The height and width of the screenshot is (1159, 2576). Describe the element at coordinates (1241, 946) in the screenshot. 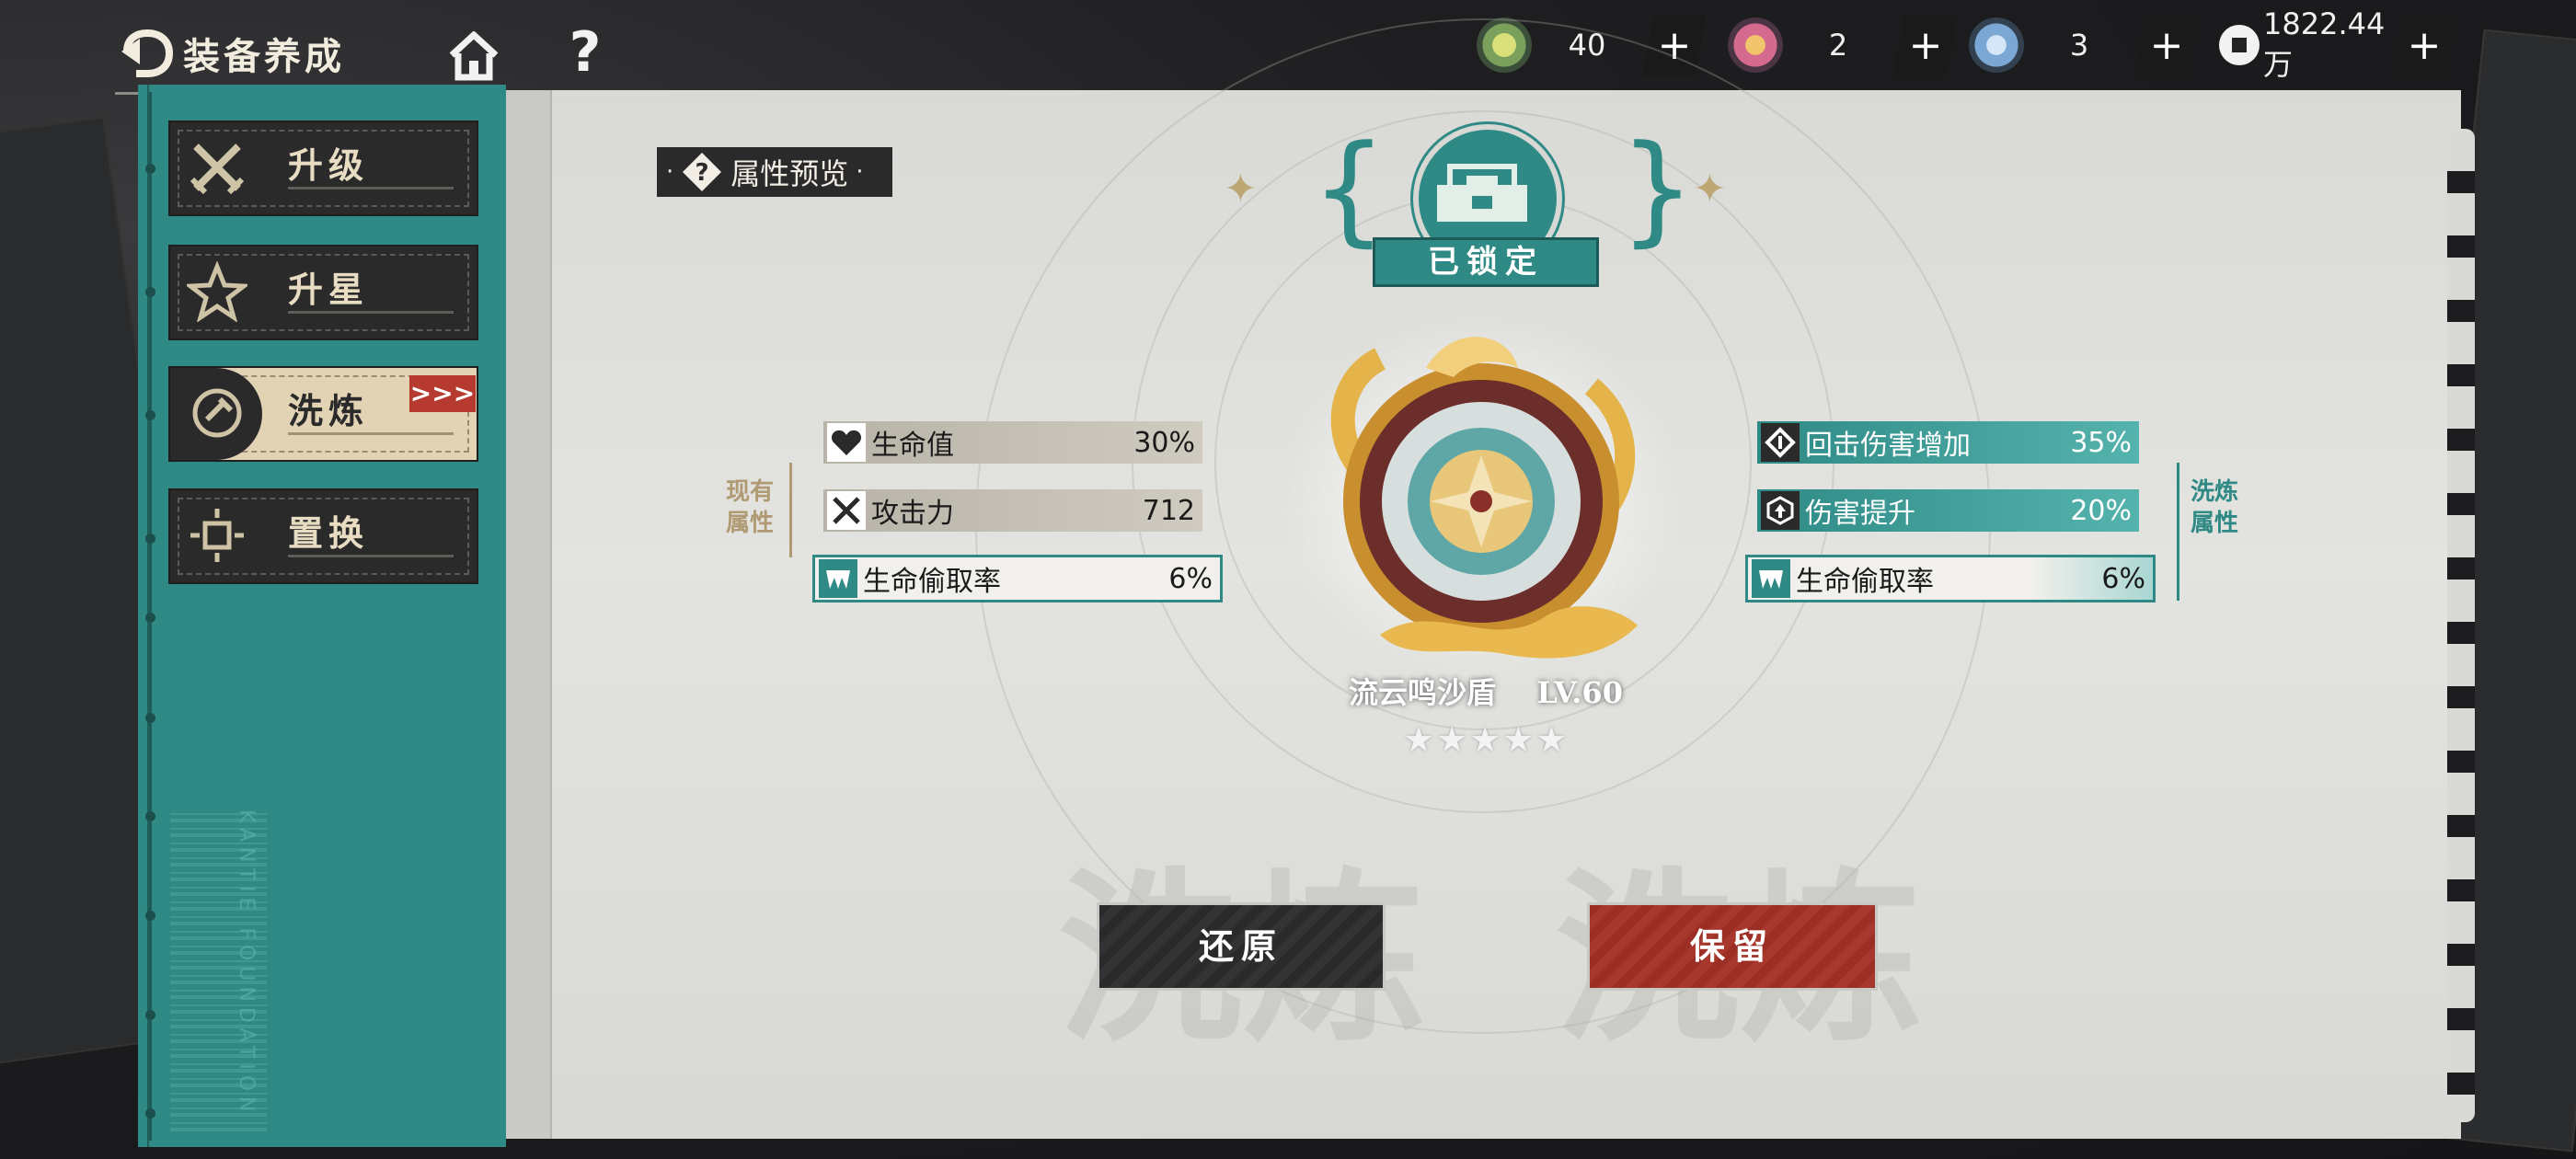

I see `restore-button: 还原` at that location.